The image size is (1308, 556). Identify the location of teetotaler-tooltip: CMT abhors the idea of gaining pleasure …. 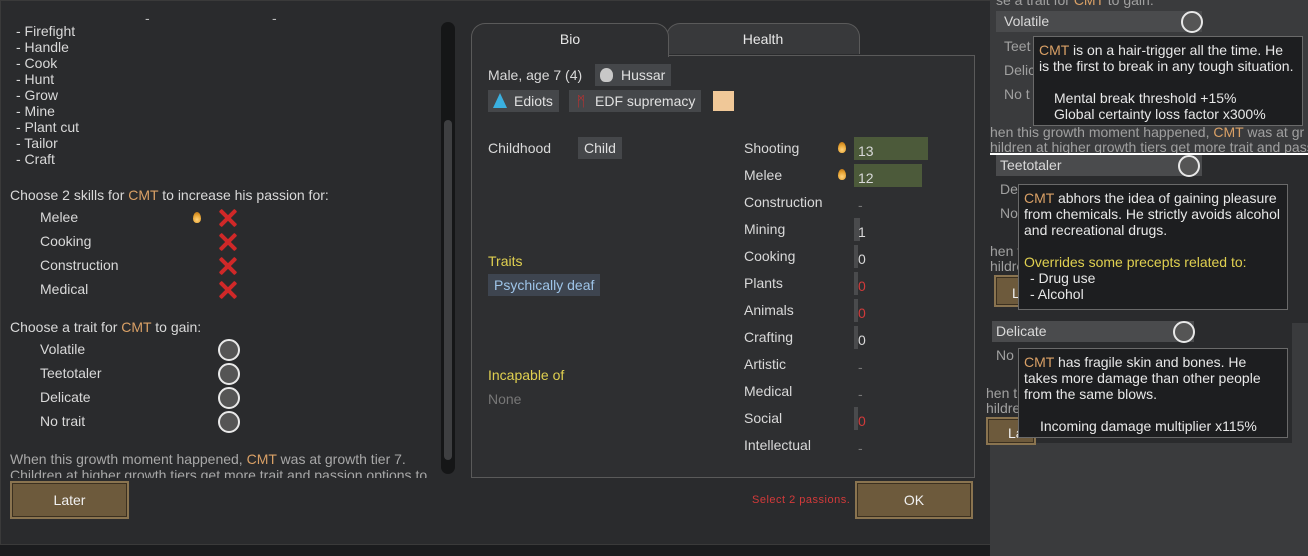
(1153, 247).